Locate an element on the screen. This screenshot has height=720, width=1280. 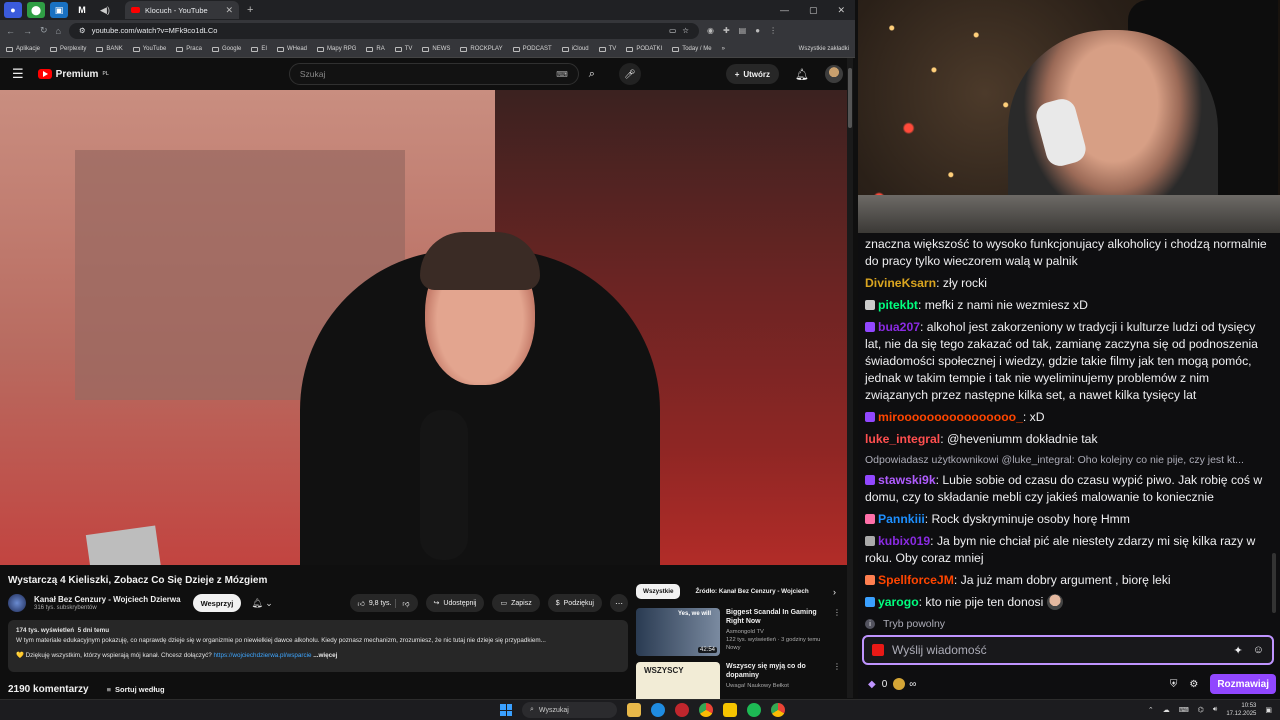
pinned-tab-3: ▣ is located at coordinates (59, 10).